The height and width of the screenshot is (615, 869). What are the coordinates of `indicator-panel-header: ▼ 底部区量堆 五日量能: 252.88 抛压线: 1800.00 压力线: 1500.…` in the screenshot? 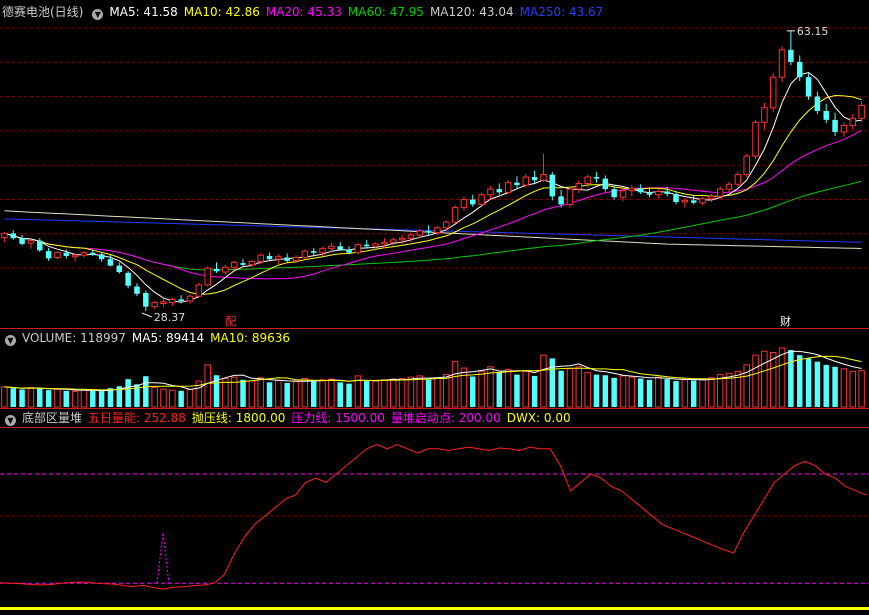 It's located at (289, 418).